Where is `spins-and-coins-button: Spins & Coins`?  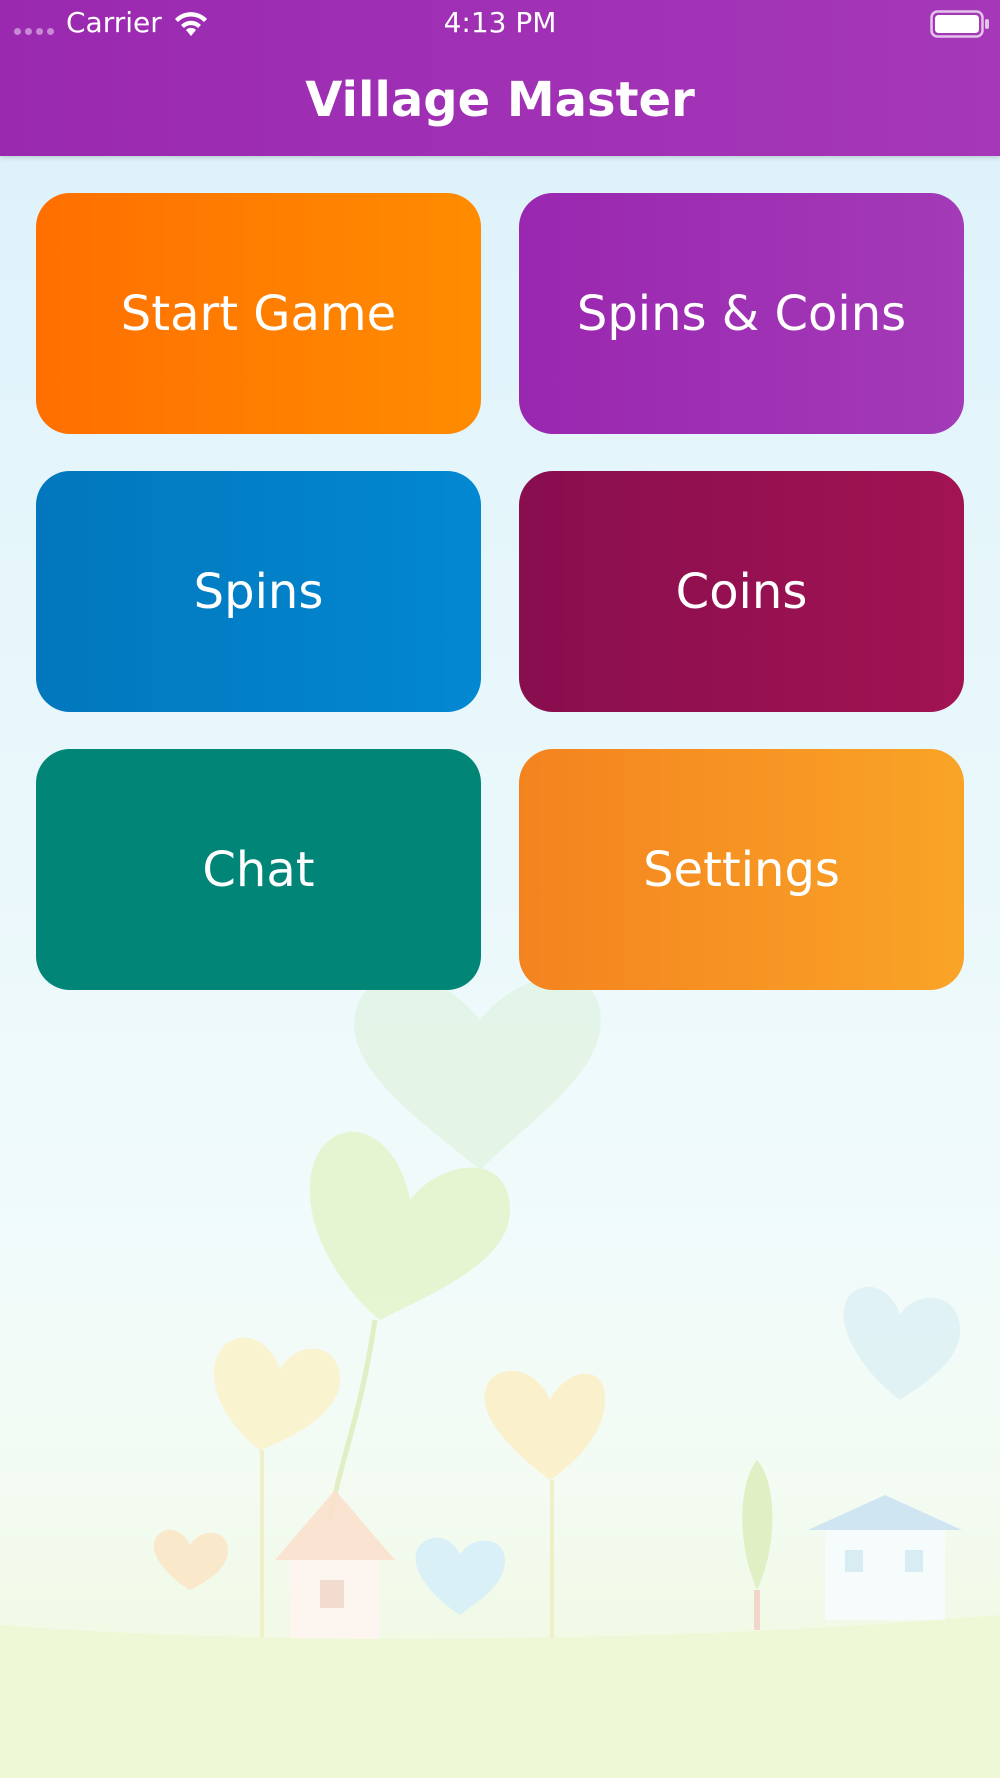 spins-and-coins-button: Spins & Coins is located at coordinates (741, 313).